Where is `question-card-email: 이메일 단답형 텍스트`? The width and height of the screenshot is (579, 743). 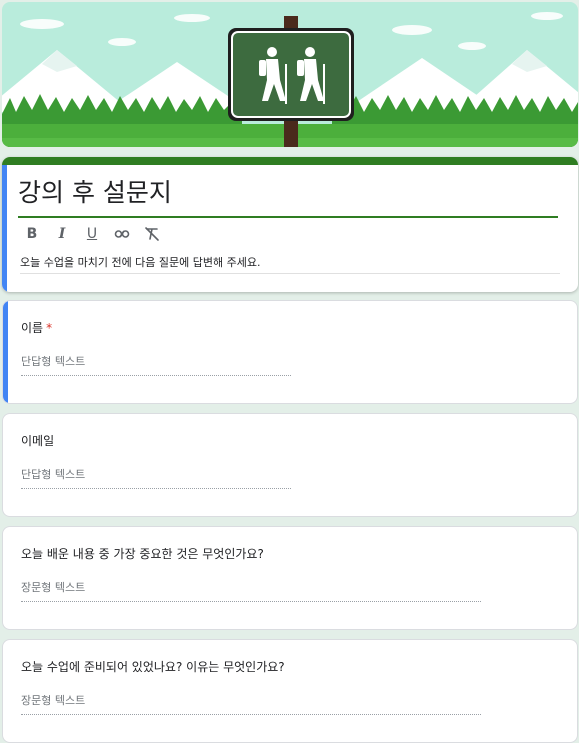 question-card-email: 이메일 단답형 텍스트 is located at coordinates (290, 465).